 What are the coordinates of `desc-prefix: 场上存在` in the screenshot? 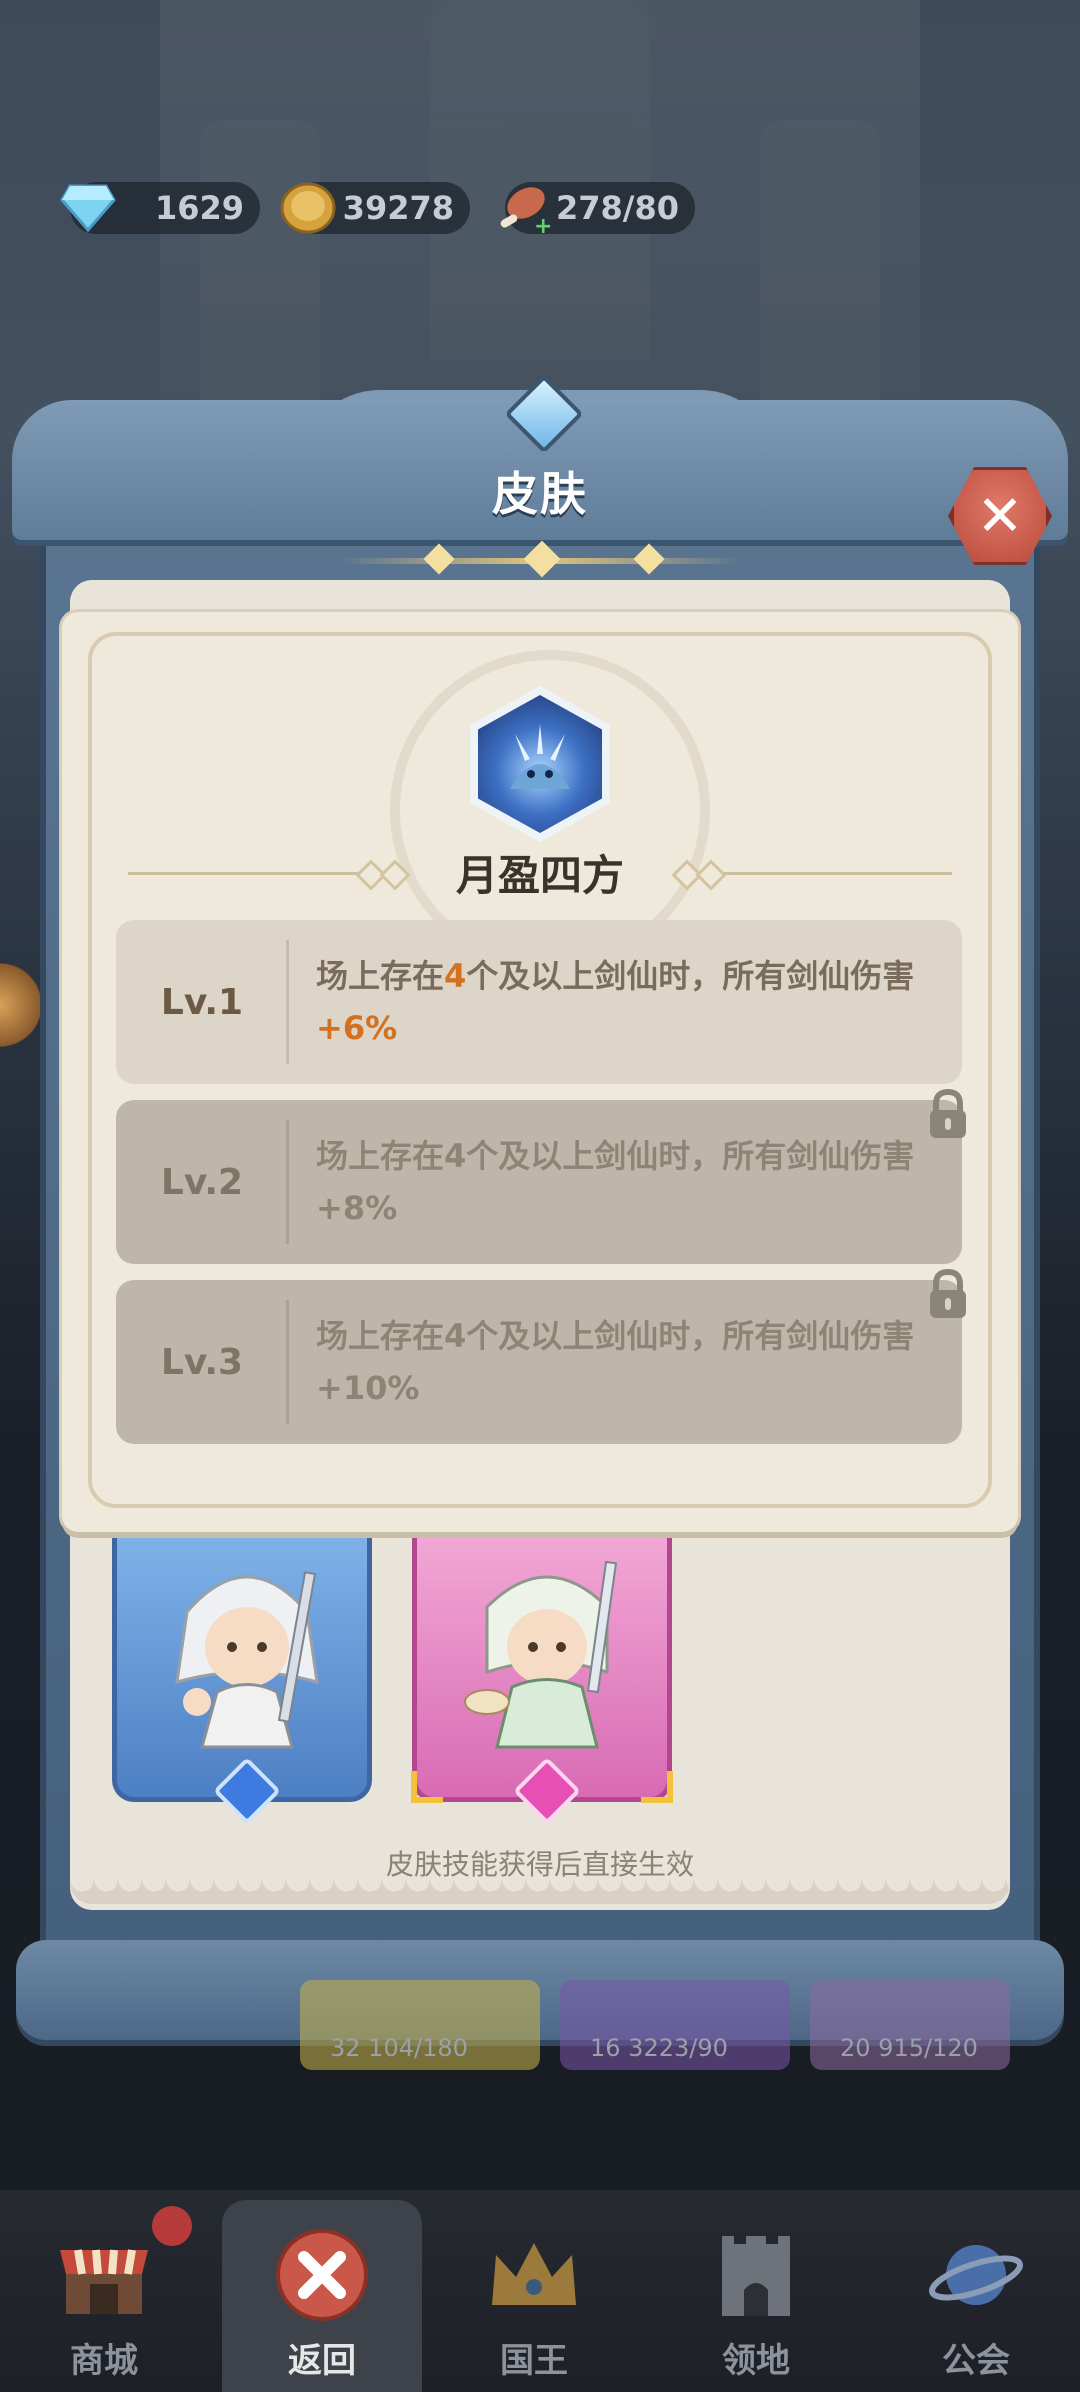 It's located at (380, 976).